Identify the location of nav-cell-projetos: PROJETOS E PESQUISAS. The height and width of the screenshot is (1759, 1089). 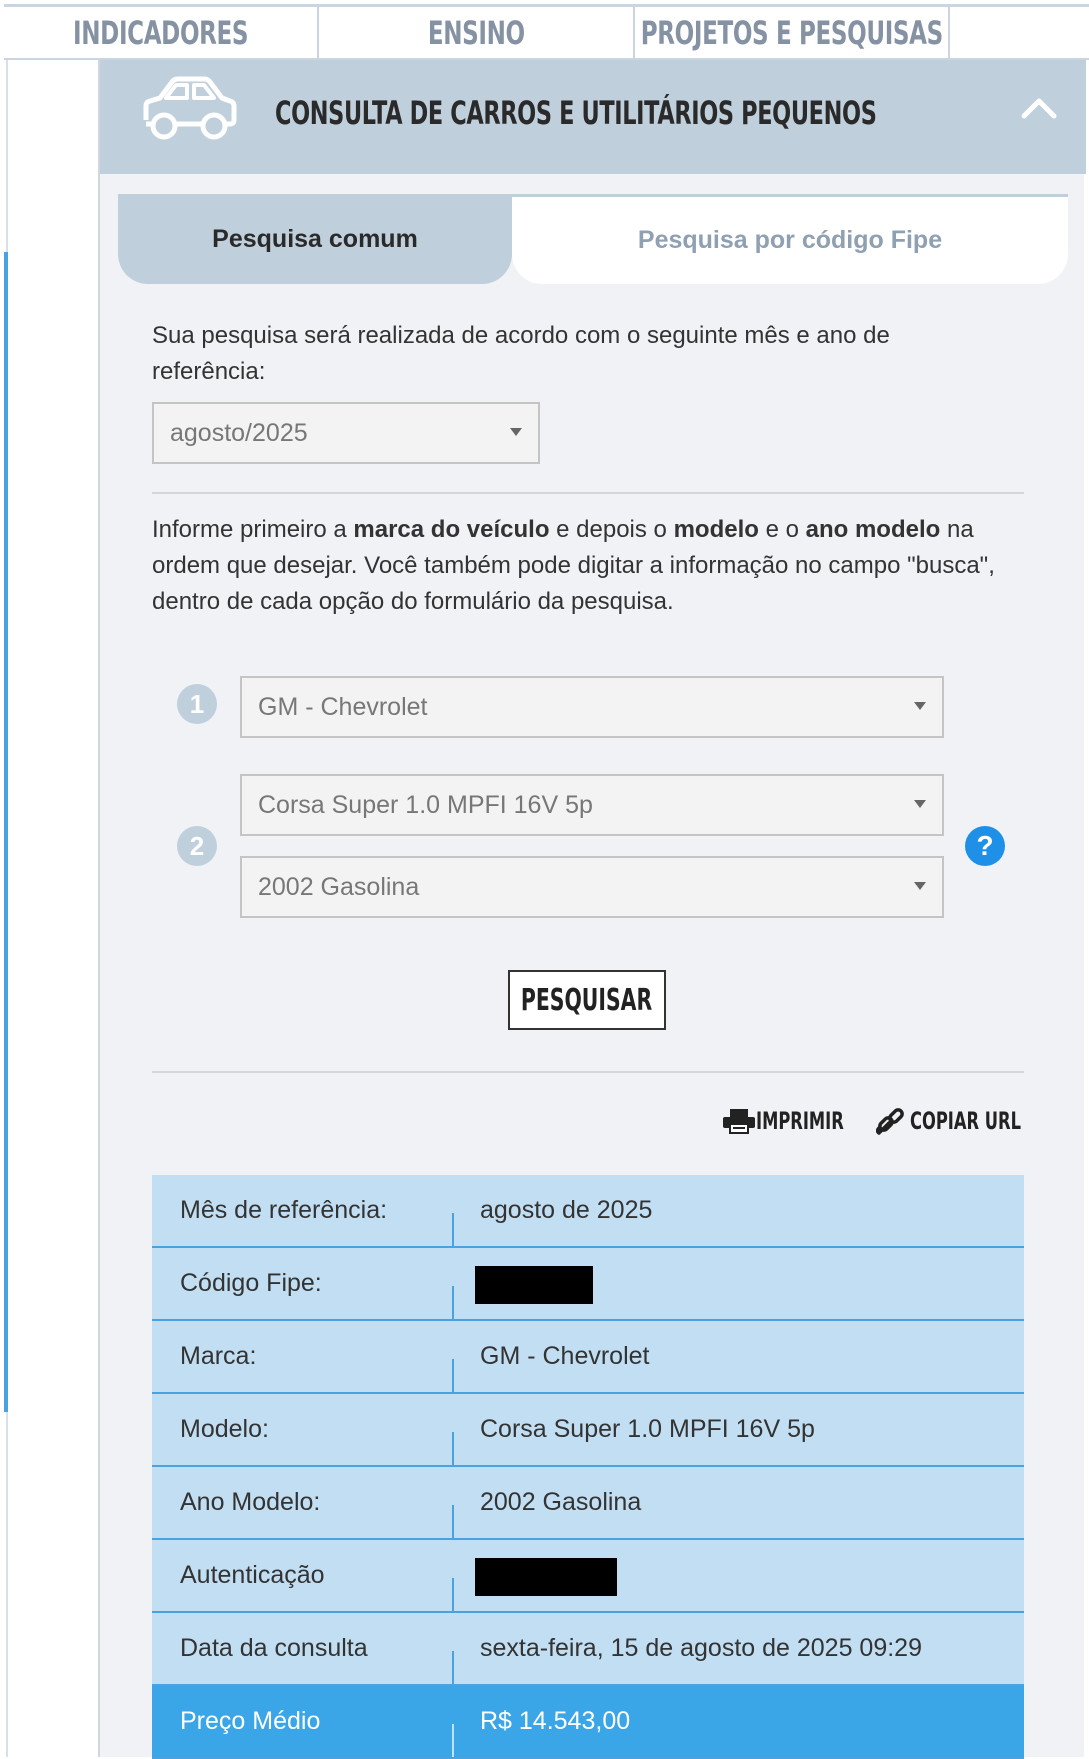
(792, 32).